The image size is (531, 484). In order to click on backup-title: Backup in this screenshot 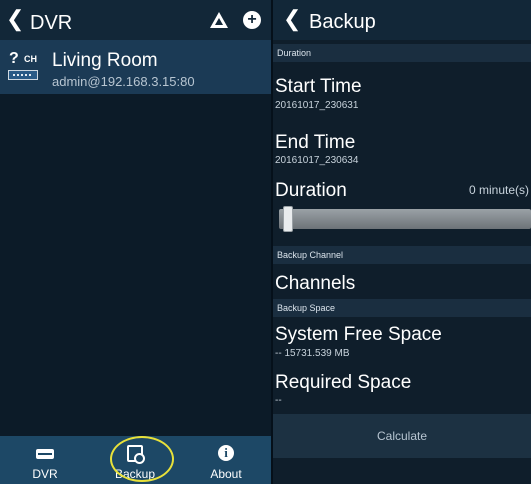, I will do `click(342, 22)`.